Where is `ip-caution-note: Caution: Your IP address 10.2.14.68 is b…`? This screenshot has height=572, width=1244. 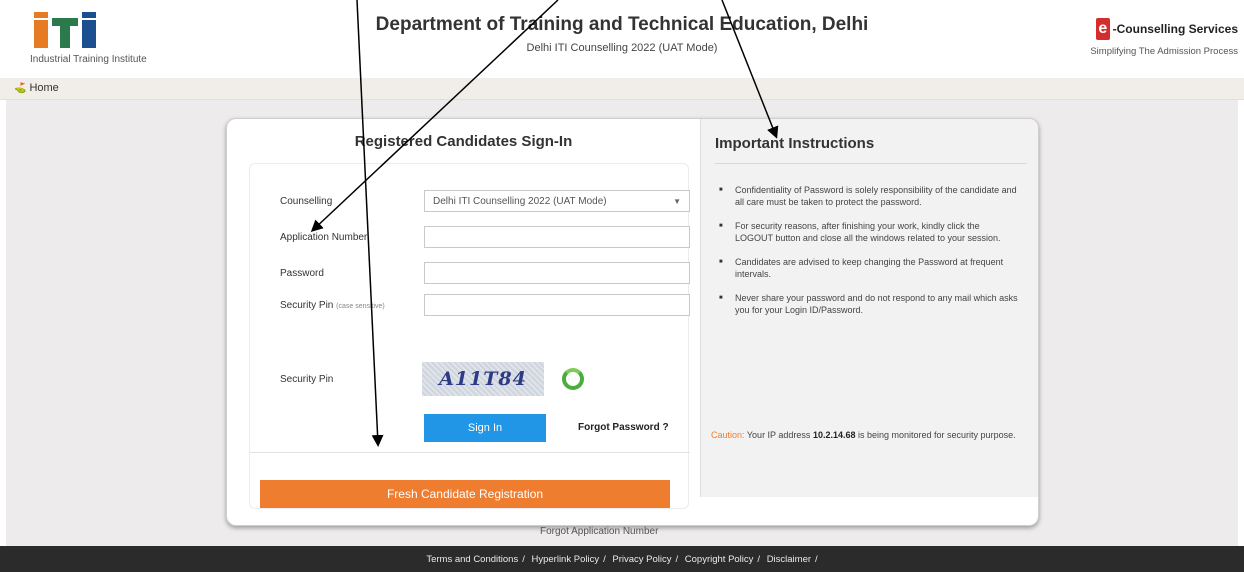
ip-caution-note: Caution: Your IP address 10.2.14.68 is b… is located at coordinates (863, 435).